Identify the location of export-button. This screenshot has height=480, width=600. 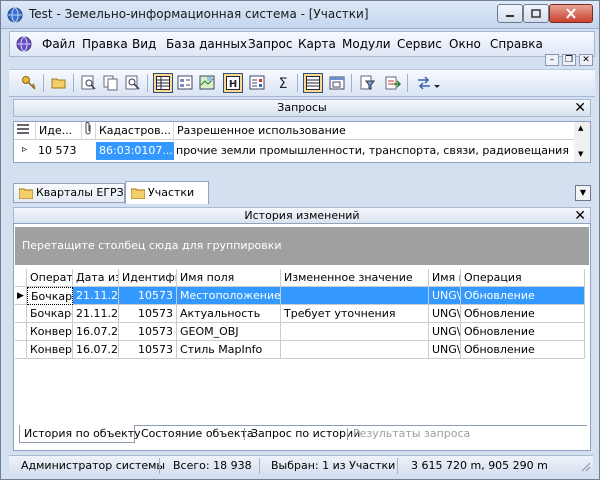
(393, 83).